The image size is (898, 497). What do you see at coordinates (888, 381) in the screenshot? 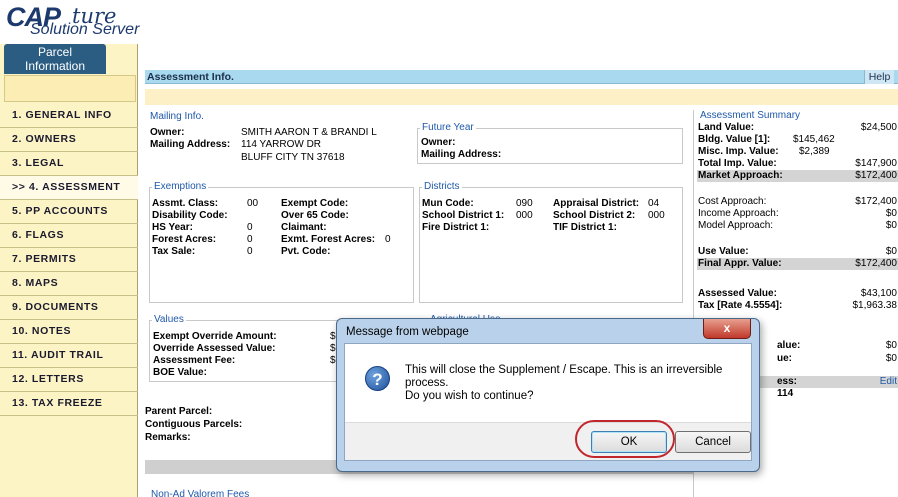
I see `edit-link: Edit` at bounding box center [888, 381].